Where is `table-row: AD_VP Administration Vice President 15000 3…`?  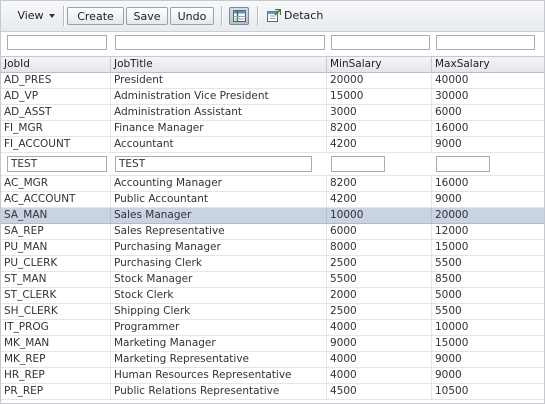 table-row: AD_VP Administration Vice President 15000 3… is located at coordinates (272, 97).